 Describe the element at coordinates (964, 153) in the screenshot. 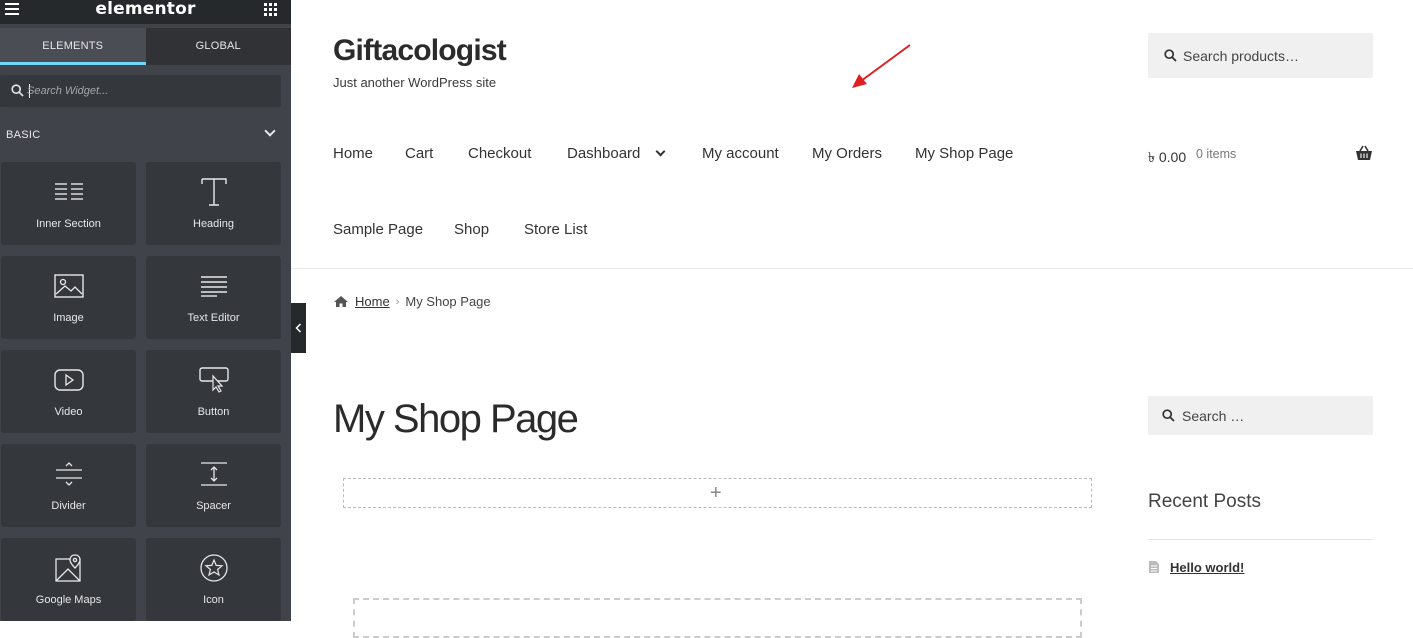

I see `nav-my-shop-page: My Shop Page` at that location.